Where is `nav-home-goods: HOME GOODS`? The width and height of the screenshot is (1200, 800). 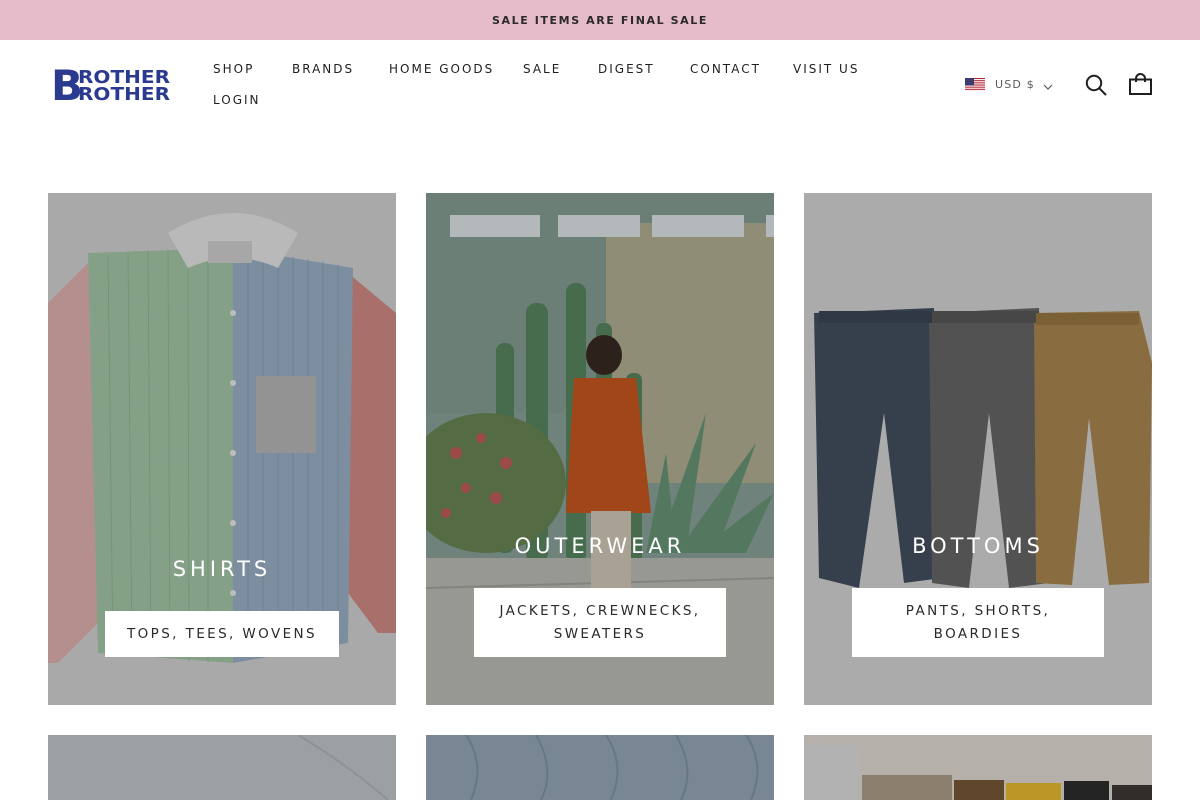
nav-home-goods: HOME GOODS is located at coordinates (441, 69).